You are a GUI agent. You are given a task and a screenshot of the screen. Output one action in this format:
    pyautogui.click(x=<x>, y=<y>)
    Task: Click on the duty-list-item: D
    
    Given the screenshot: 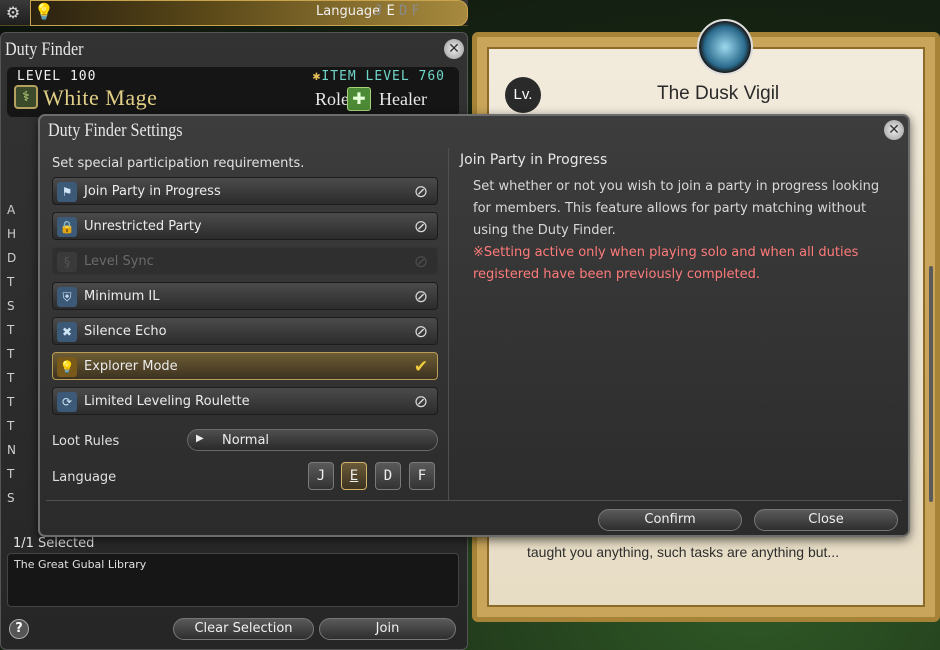 What is the action you would take?
    pyautogui.click(x=11, y=258)
    